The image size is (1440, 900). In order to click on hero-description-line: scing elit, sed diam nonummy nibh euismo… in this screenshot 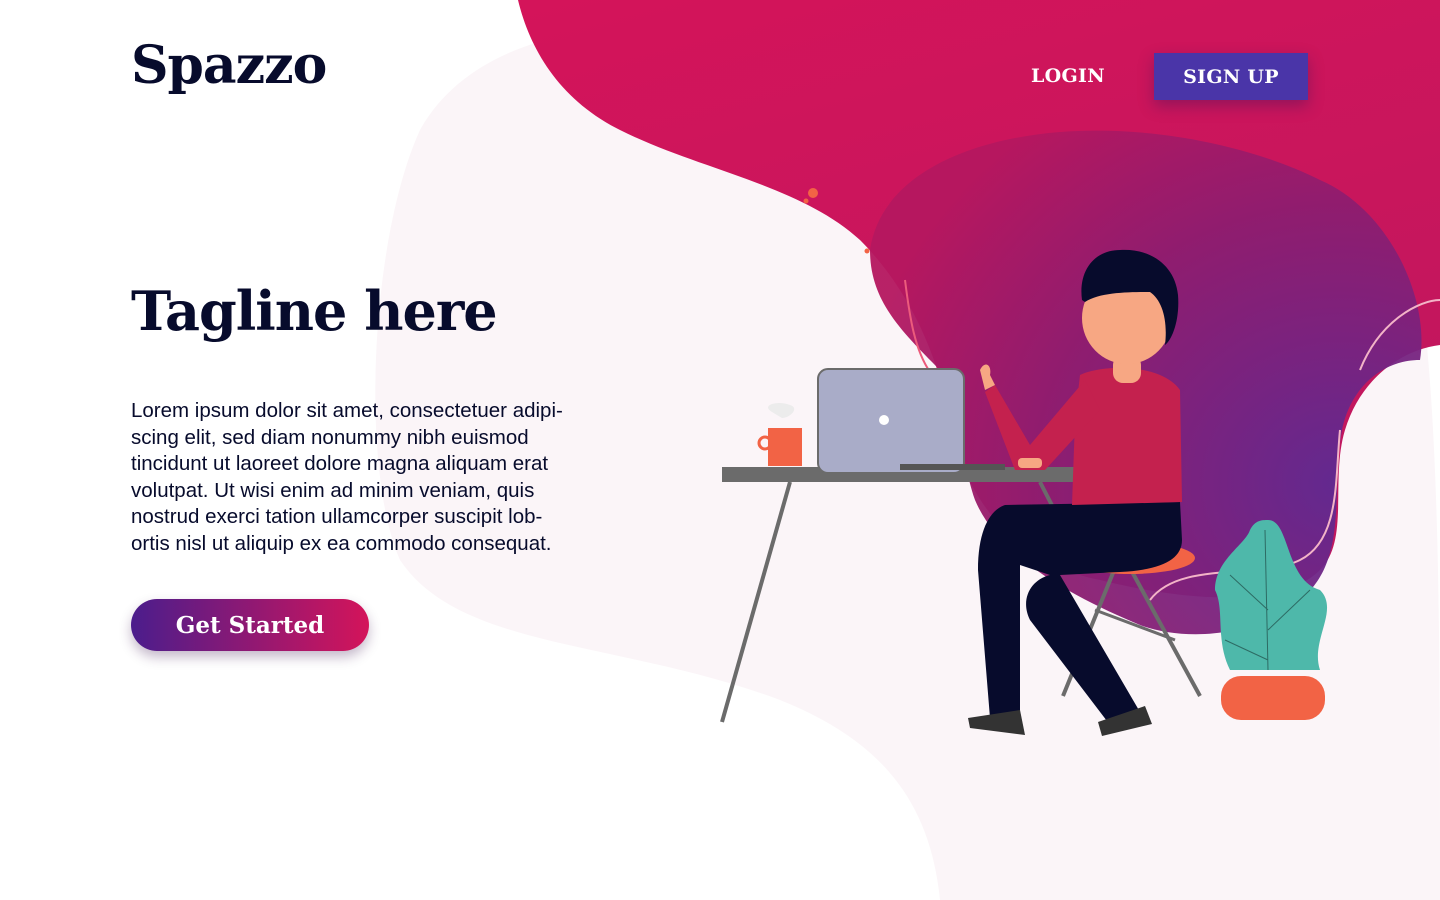, I will do `click(330, 437)`.